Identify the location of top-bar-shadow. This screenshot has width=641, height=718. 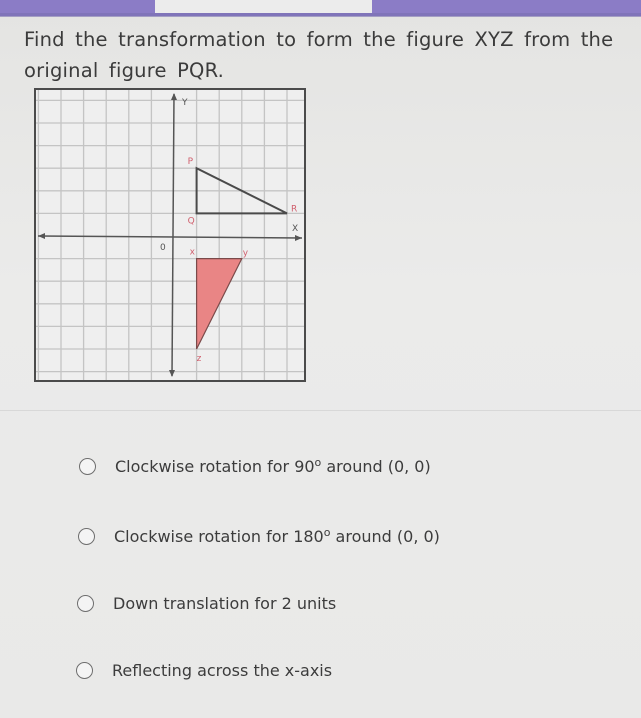
(320, 15).